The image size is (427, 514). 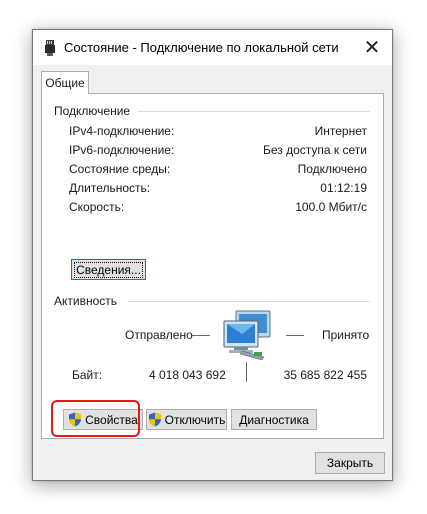 What do you see at coordinates (195, 419) in the screenshot?
I see `disable-button-label: Отключить` at bounding box center [195, 419].